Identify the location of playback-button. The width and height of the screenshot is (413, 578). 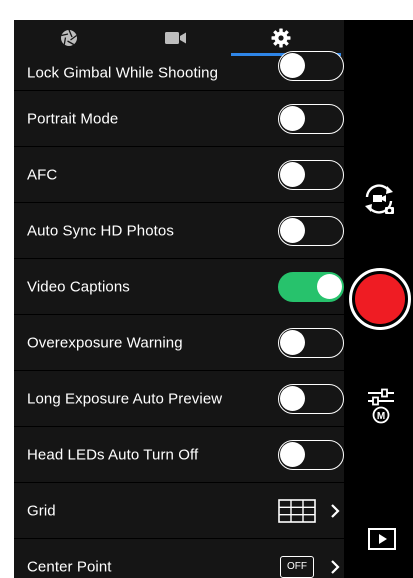
(382, 539).